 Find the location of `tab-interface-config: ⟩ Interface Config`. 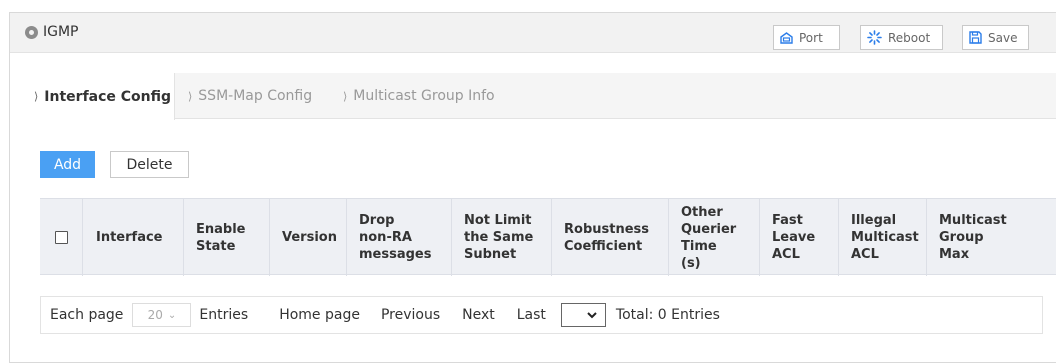

tab-interface-config: ⟩ Interface Config is located at coordinates (96, 96).